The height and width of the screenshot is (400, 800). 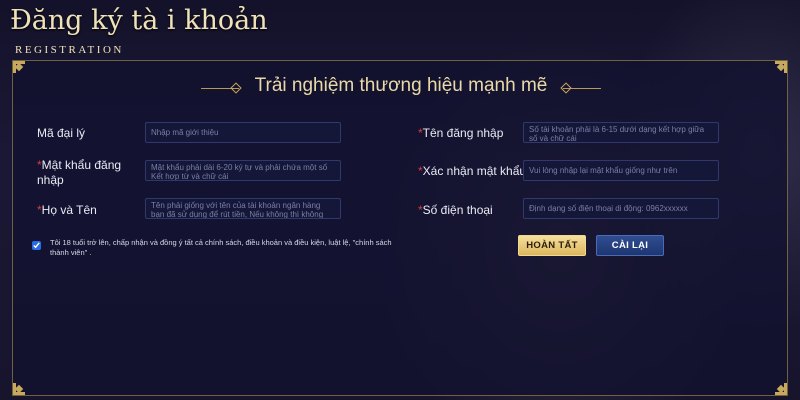 What do you see at coordinates (552, 245) in the screenshot?
I see `submit-button: HOÀN TẤT` at bounding box center [552, 245].